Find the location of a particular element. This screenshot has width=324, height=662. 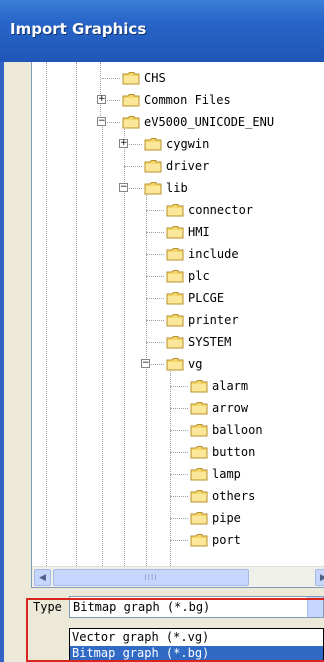

tree-node: plc is located at coordinates (188, 276).